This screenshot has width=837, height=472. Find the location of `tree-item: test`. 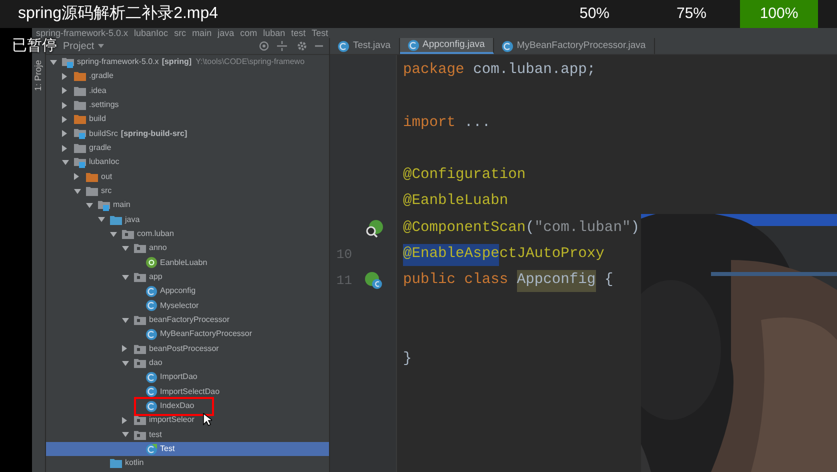

tree-item: test is located at coordinates (155, 434).